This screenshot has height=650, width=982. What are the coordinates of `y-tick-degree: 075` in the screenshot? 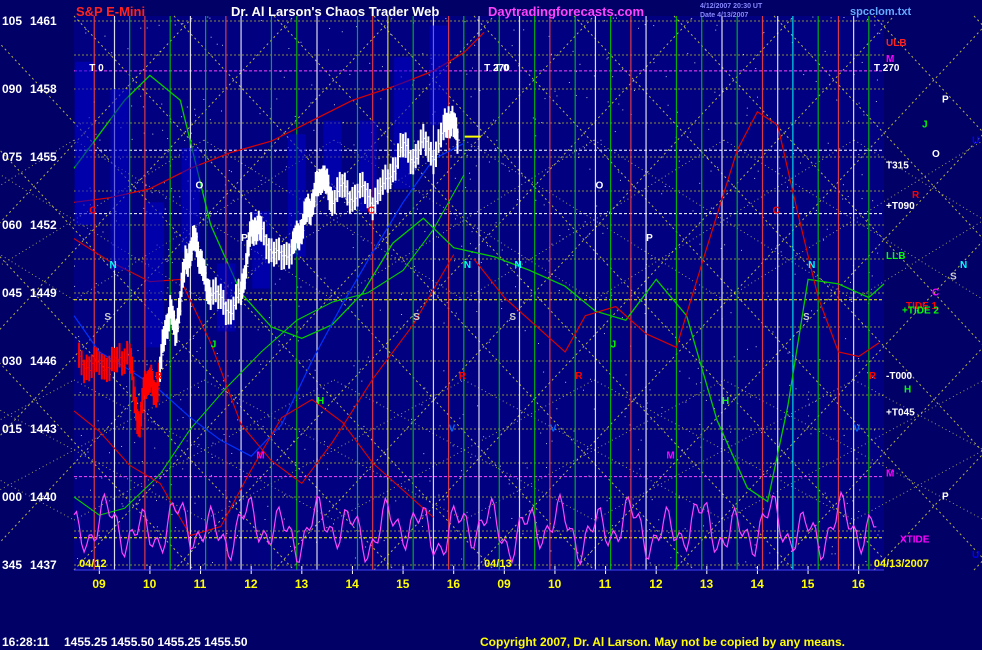 It's located at (12, 157).